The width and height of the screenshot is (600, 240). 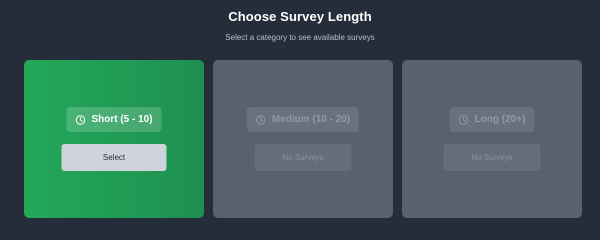 I want to click on page-title: Choose Survey Length, so click(x=300, y=16).